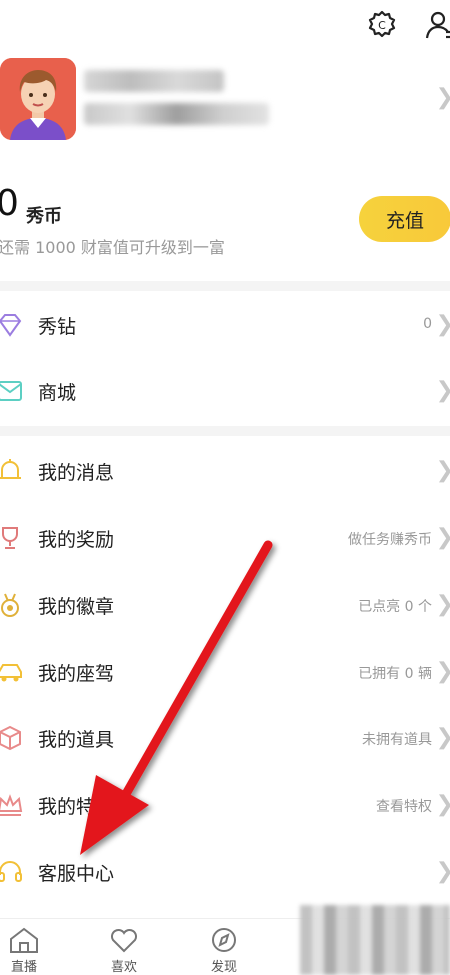  I want to click on menu-item-props: 我的道具 未拥有道具 ❯, so click(225, 738).